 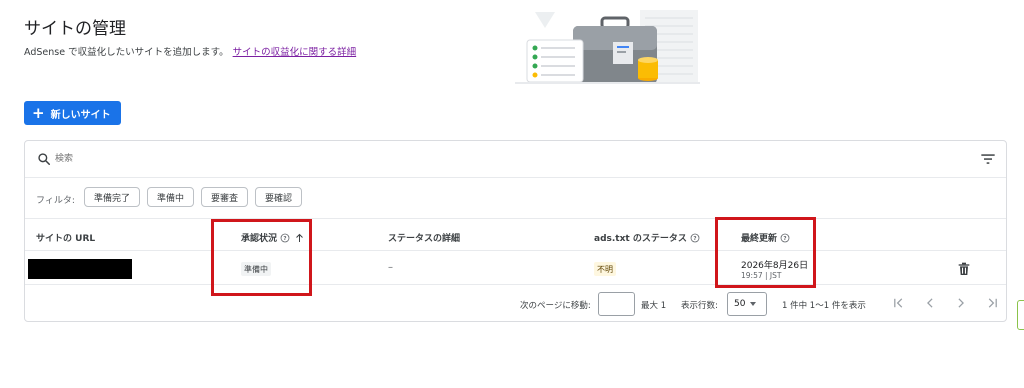 I want to click on approval-status-badge: 準備中, so click(x=256, y=269).